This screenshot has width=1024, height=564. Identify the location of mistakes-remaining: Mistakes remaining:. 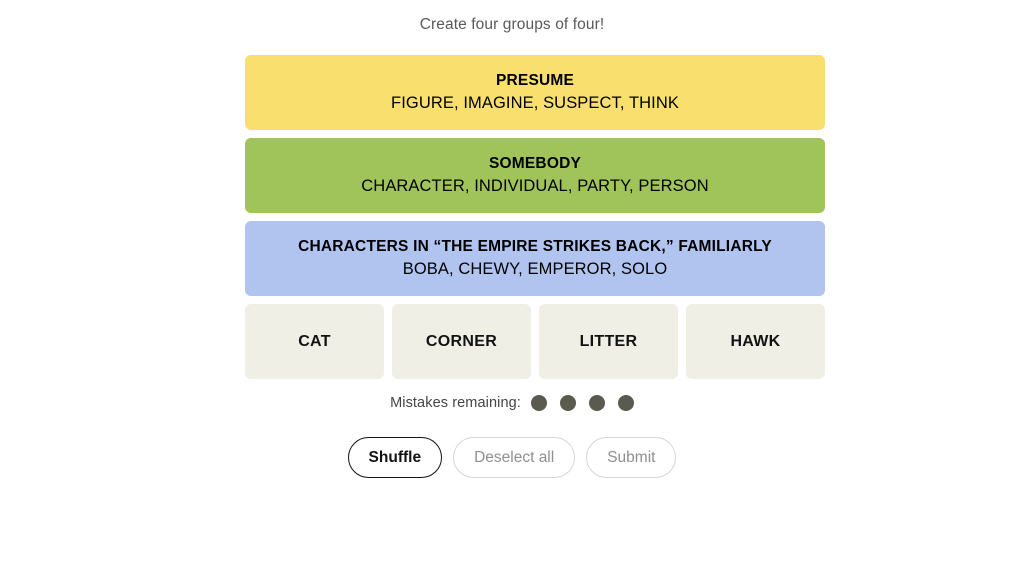
(512, 403).